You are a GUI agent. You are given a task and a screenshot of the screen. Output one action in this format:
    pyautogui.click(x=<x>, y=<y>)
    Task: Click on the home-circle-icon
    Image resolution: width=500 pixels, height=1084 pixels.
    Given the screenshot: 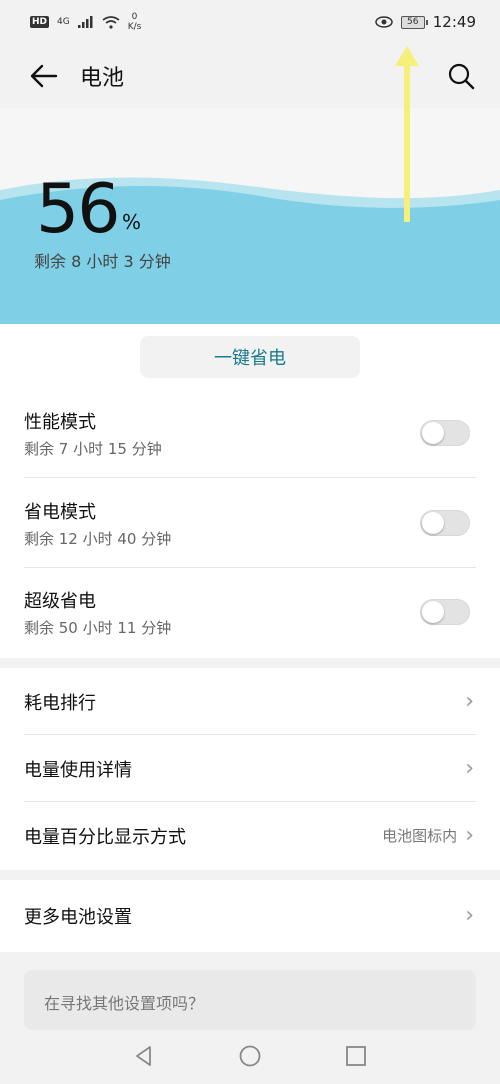 What is the action you would take?
    pyautogui.click(x=250, y=1056)
    